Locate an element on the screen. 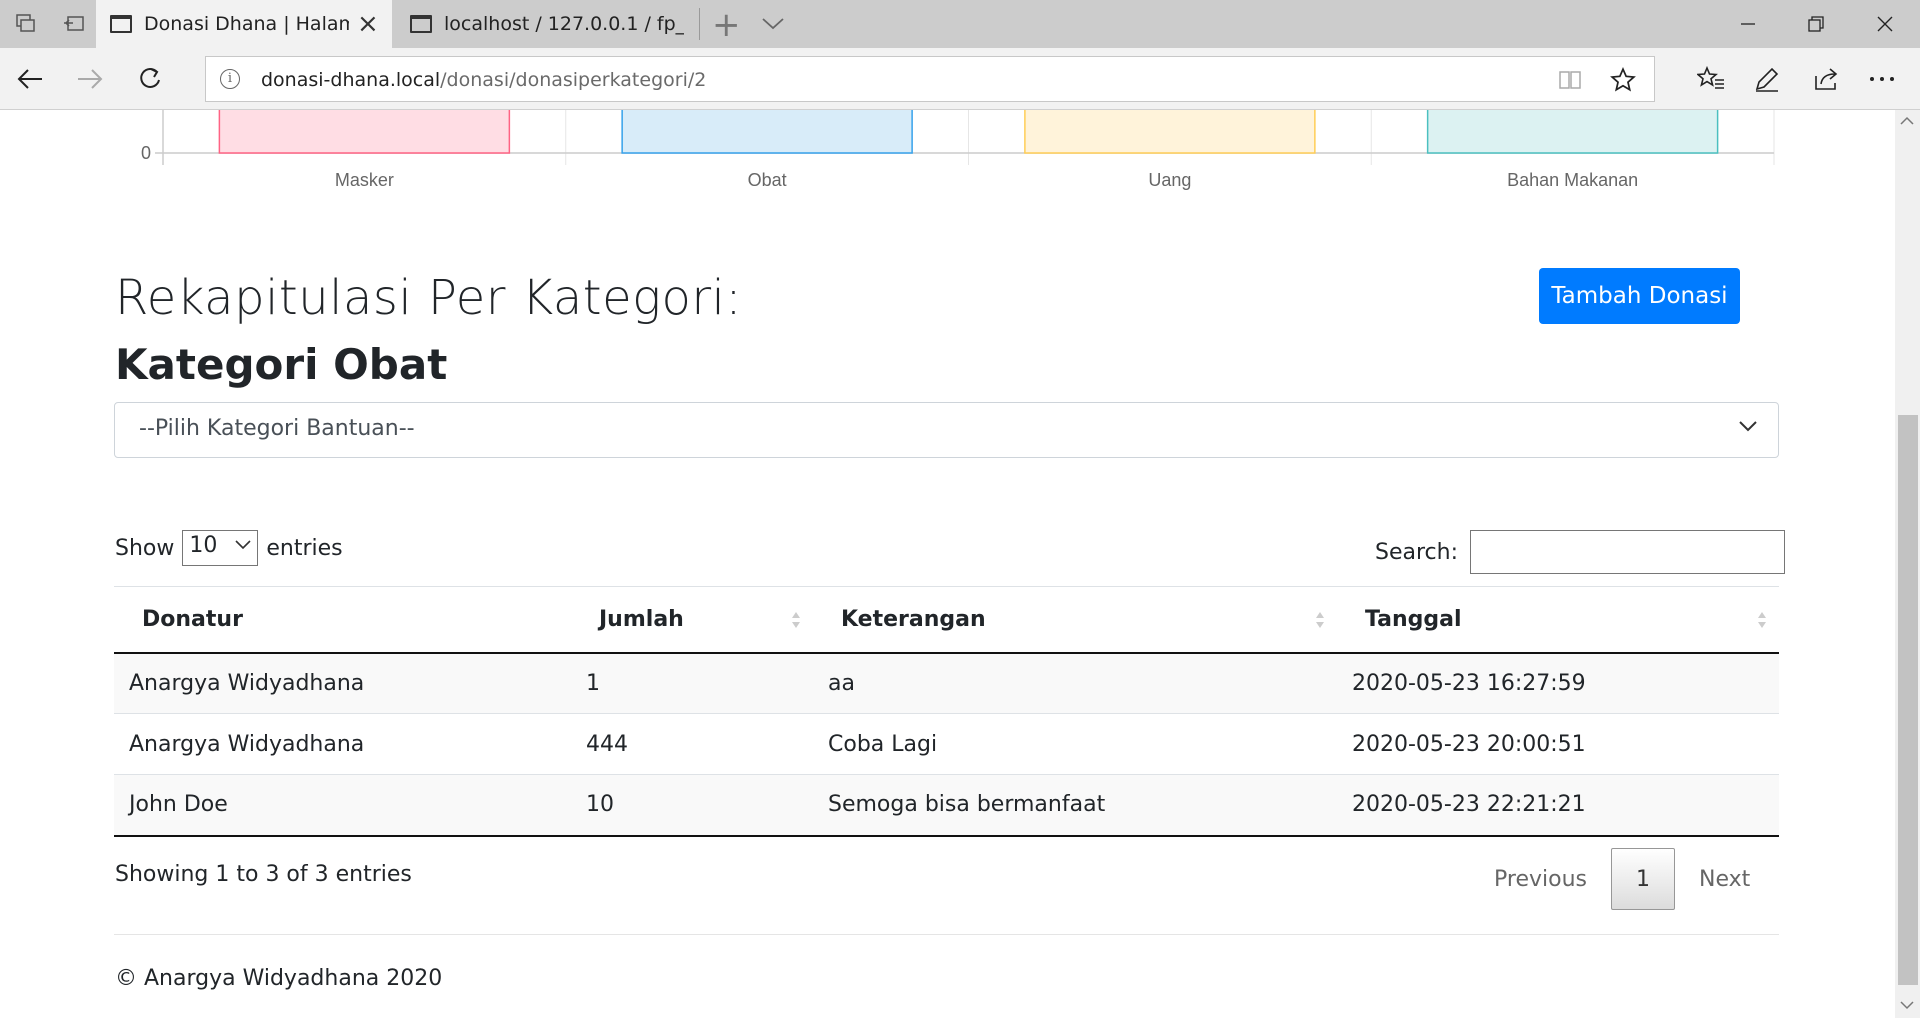 The image size is (1920, 1018). column-label: Jumlah is located at coordinates (641, 619).